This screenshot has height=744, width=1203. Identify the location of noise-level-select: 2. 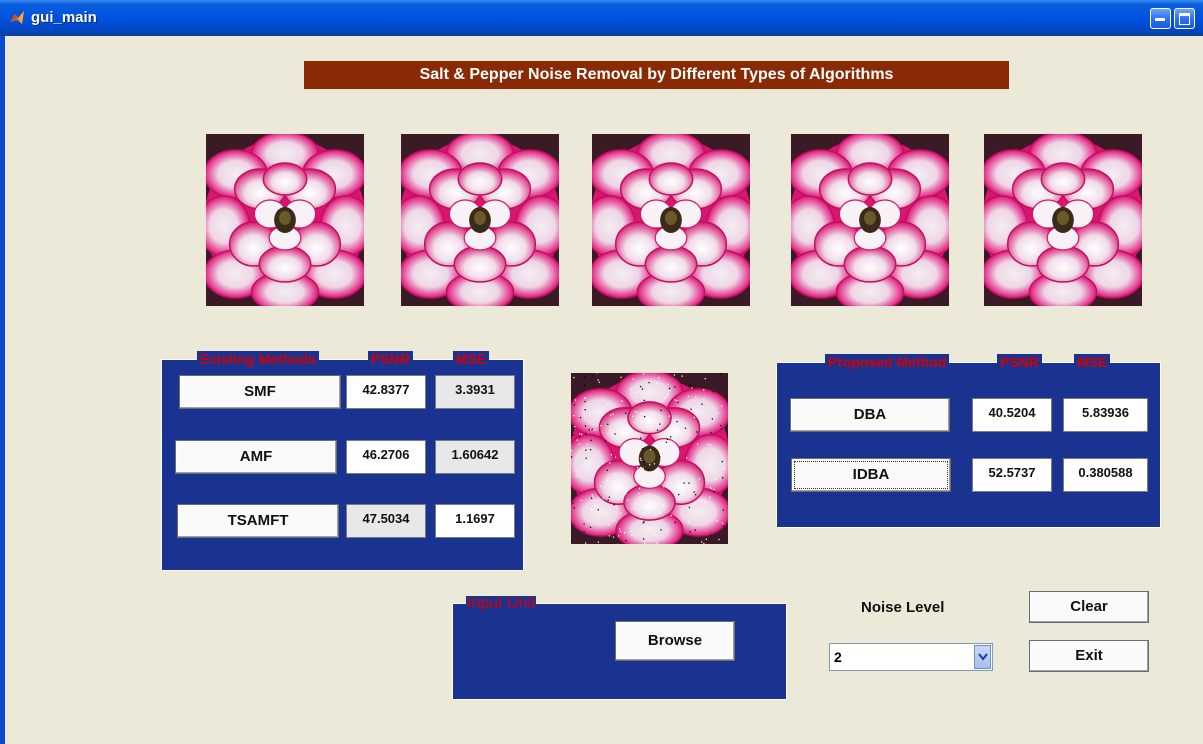
(911, 657).